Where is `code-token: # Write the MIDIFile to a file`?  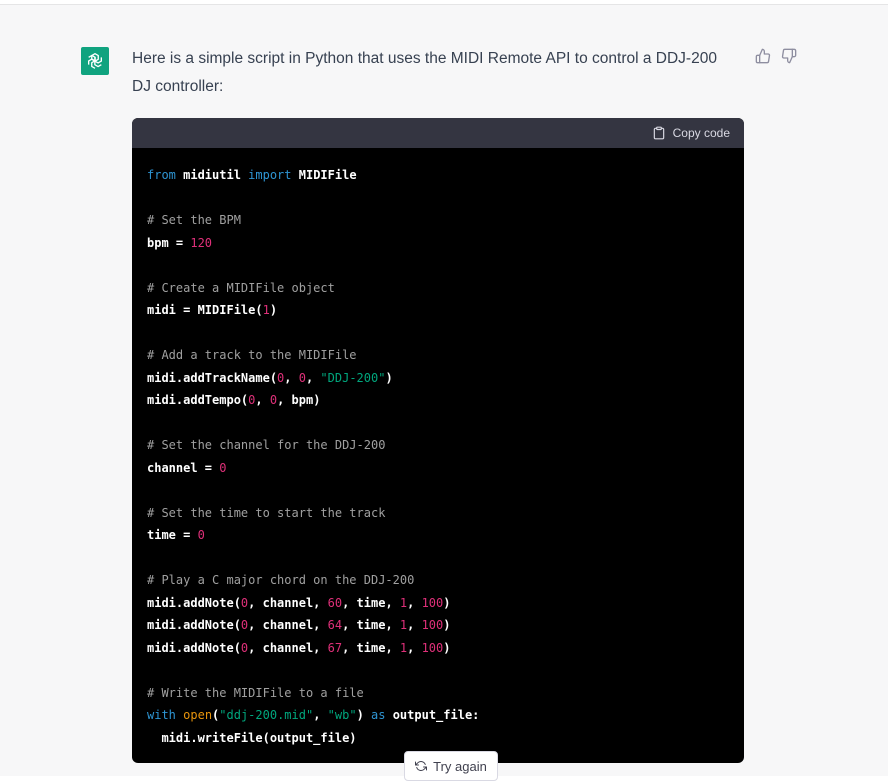
code-token: # Write the MIDIFile to a file is located at coordinates (255, 692).